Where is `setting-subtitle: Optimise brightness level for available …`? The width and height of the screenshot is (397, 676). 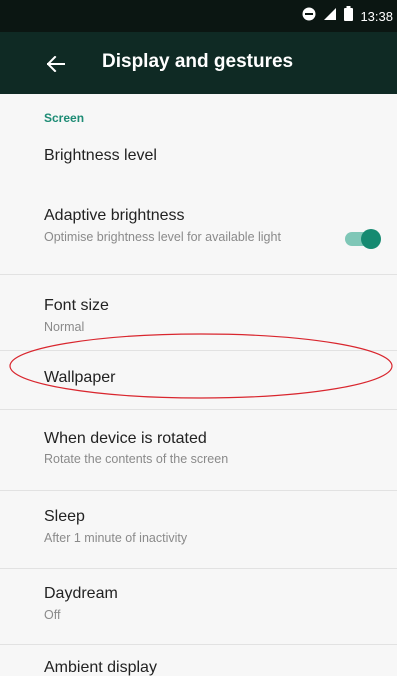 setting-subtitle: Optimise brightness level for available … is located at coordinates (162, 237).